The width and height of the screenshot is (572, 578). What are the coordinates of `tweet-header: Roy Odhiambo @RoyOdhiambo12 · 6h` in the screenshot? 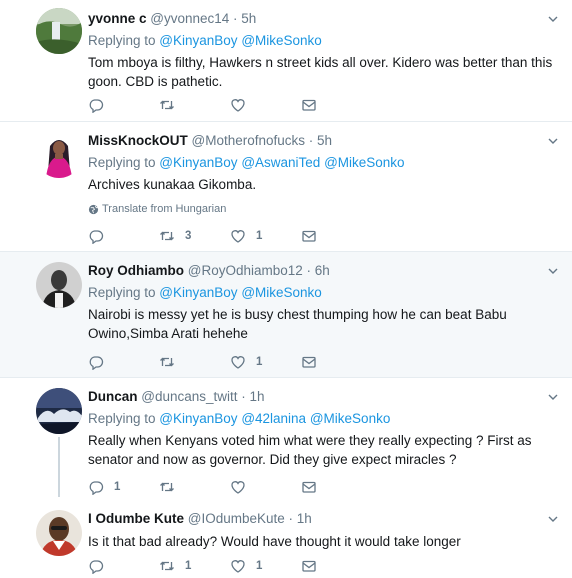 It's located at (324, 271).